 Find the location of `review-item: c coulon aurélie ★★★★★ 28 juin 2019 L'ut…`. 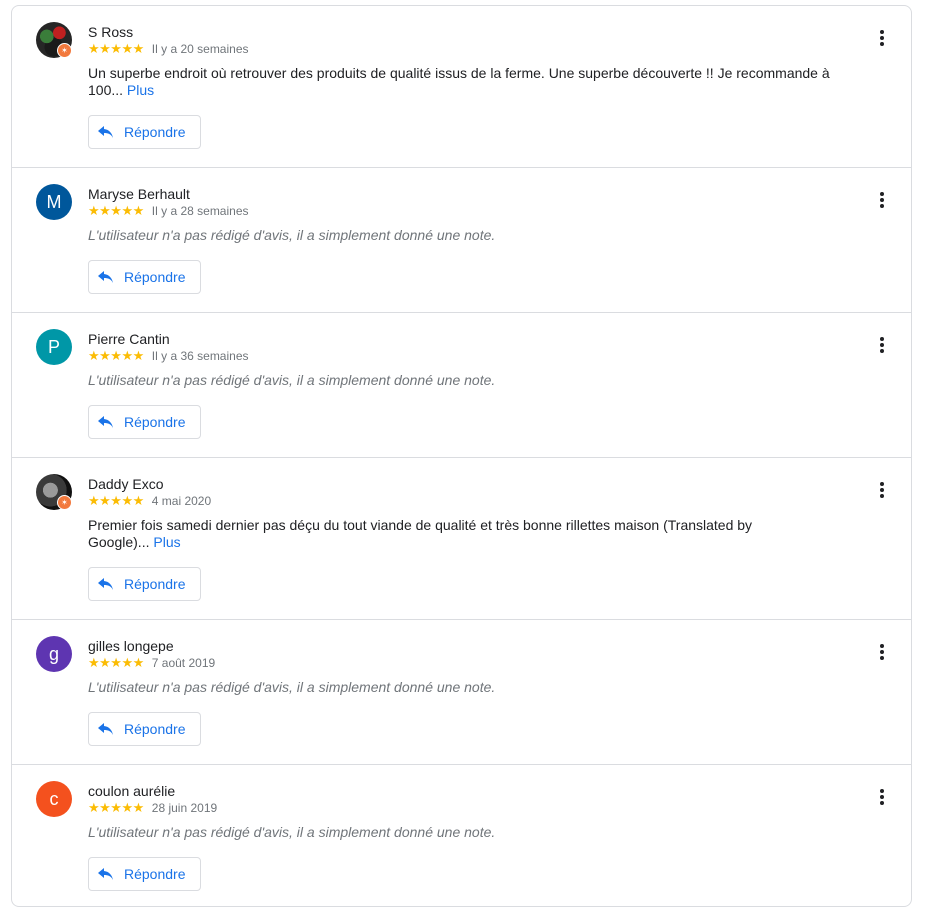

review-item: c coulon aurélie ★★★★★ 28 juin 2019 L'ut… is located at coordinates (461, 835).